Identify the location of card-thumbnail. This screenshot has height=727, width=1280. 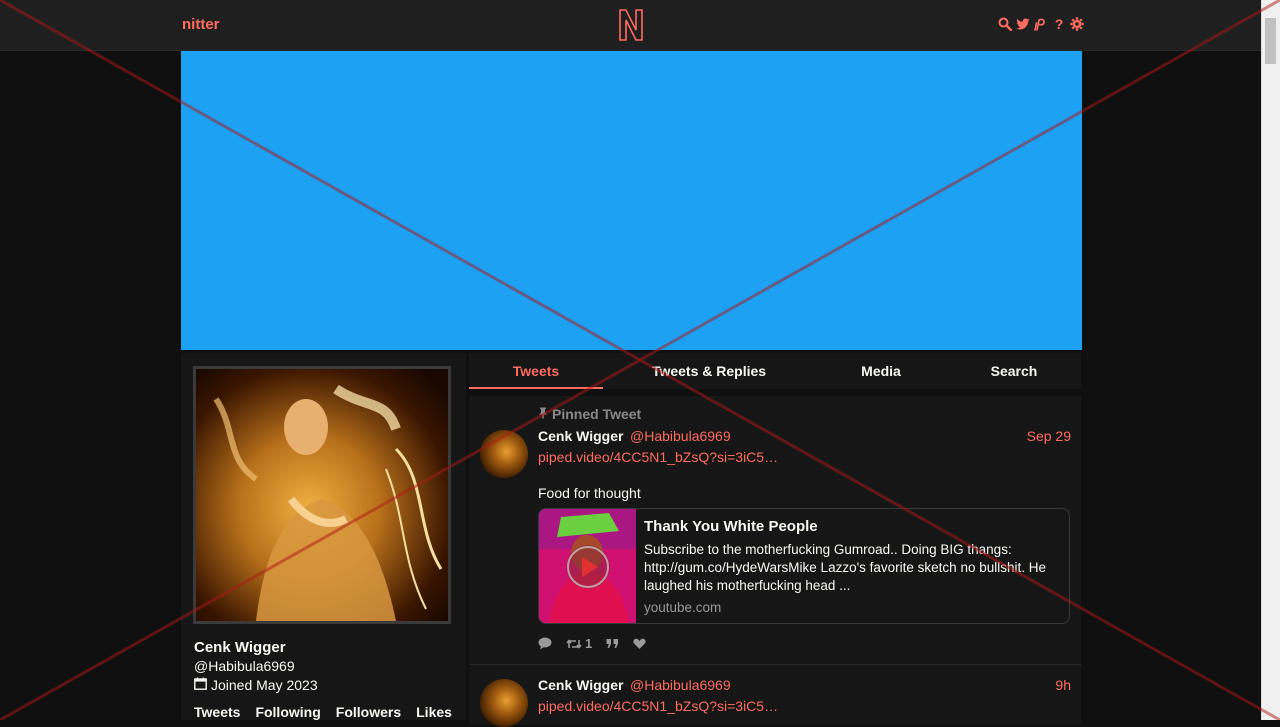
(587, 566).